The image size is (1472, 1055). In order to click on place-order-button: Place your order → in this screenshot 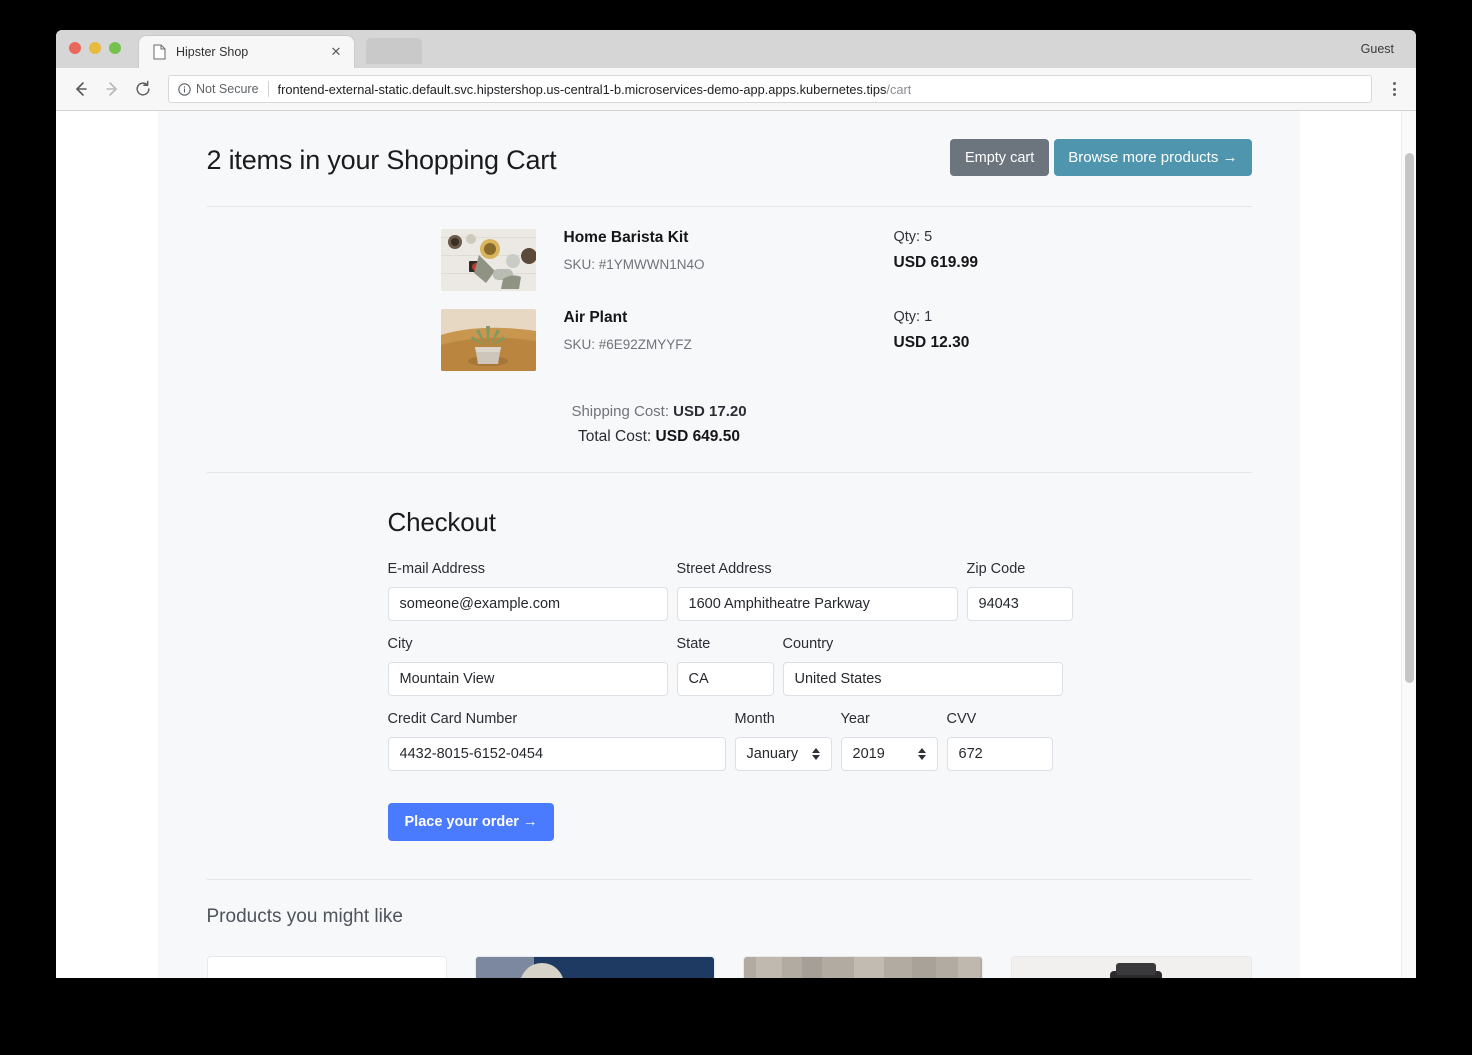, I will do `click(471, 822)`.